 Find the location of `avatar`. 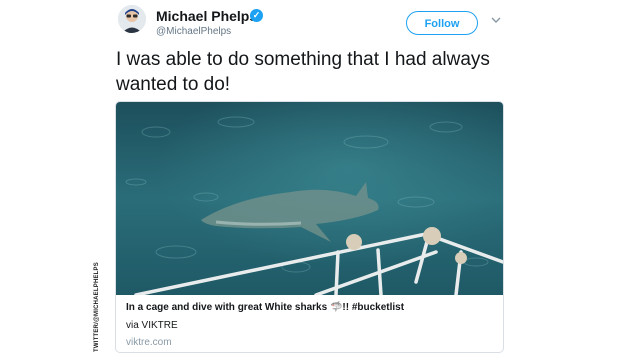

avatar is located at coordinates (132, 19).